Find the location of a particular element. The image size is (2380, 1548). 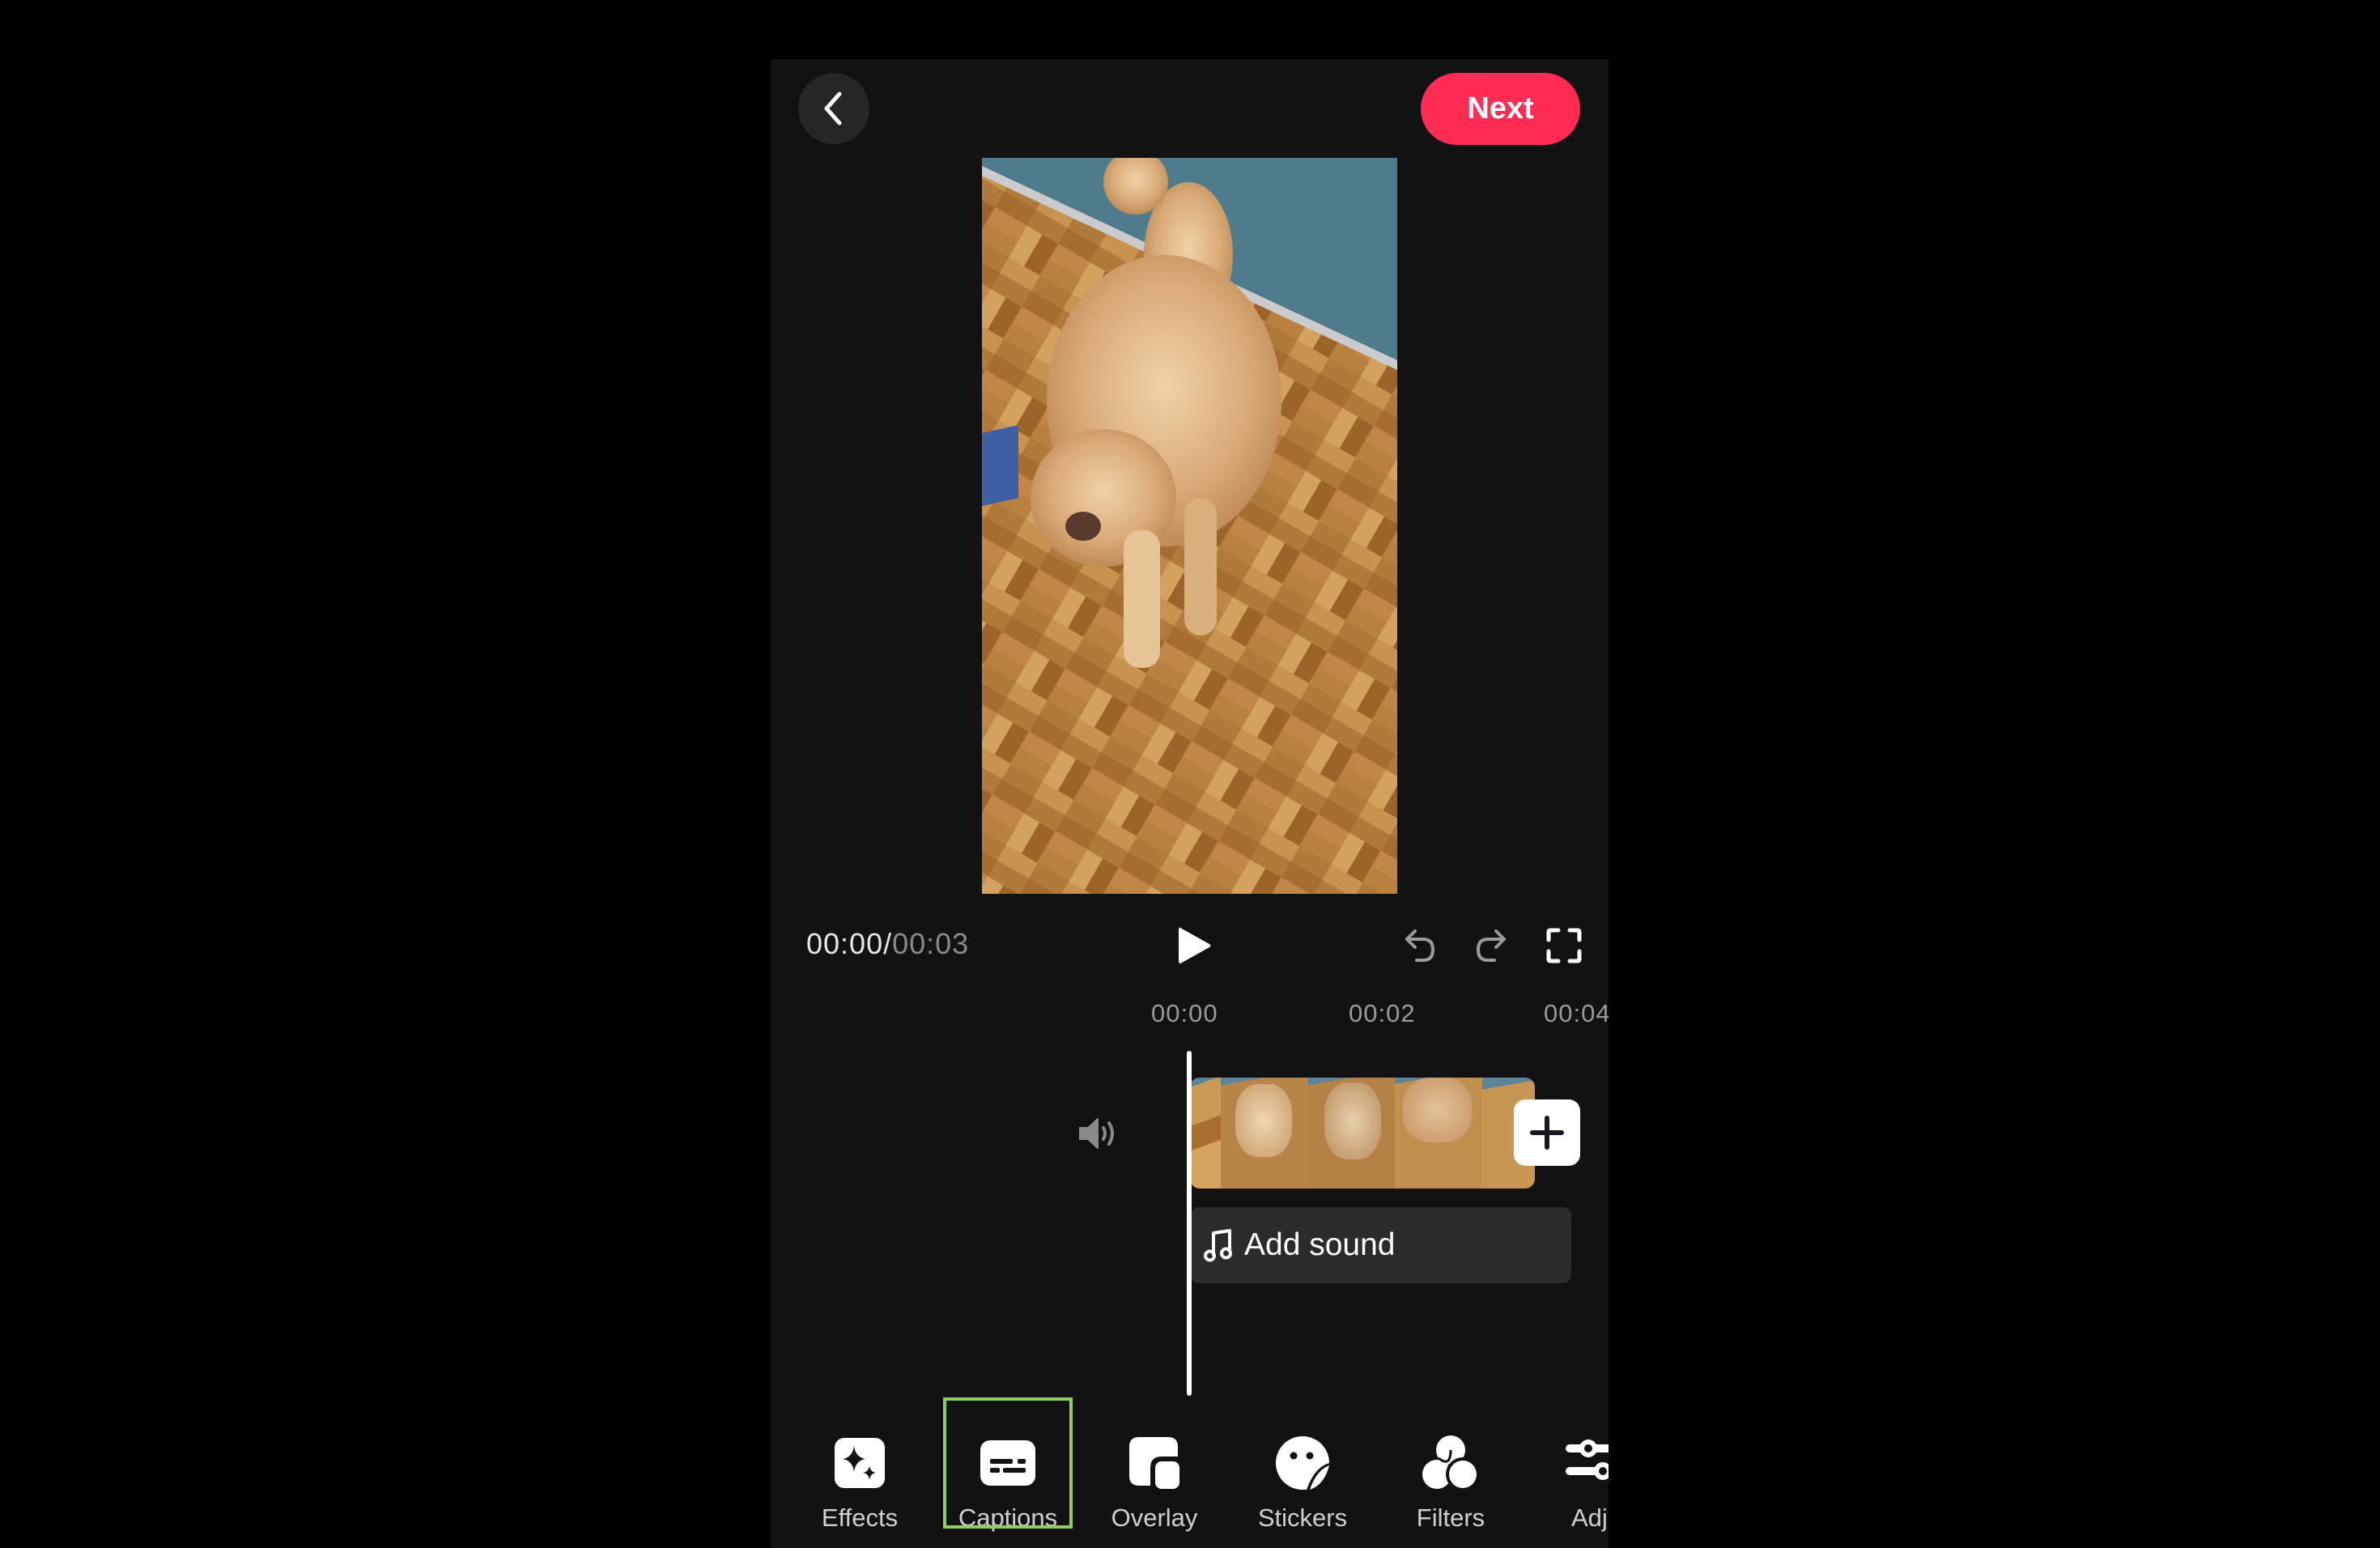

redo-icon is located at coordinates (1491, 946).